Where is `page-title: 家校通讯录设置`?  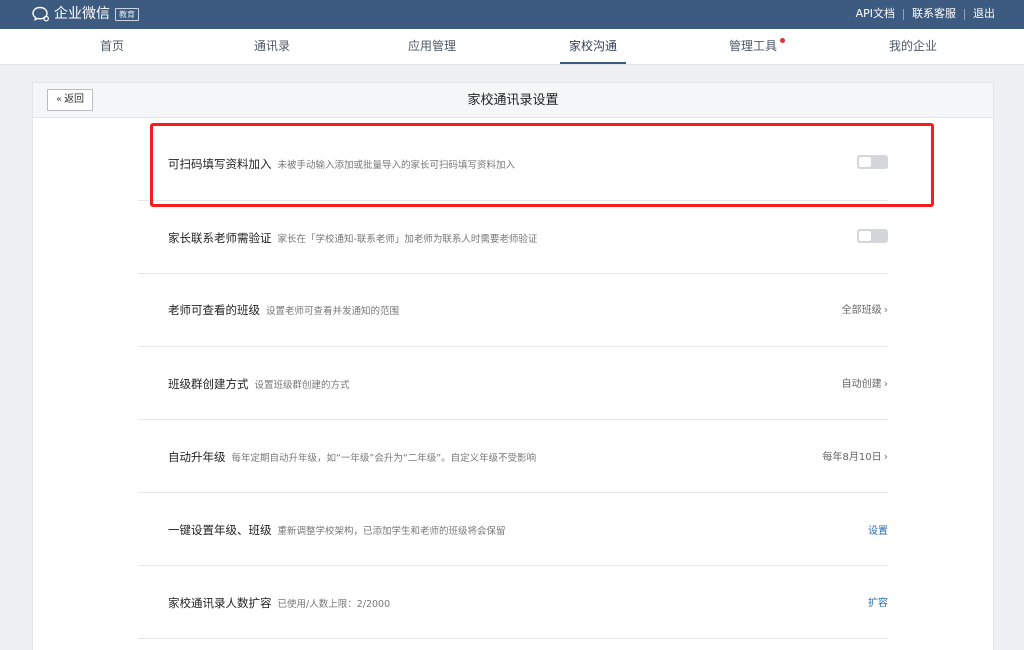
page-title: 家校通讯录设置 is located at coordinates (513, 100).